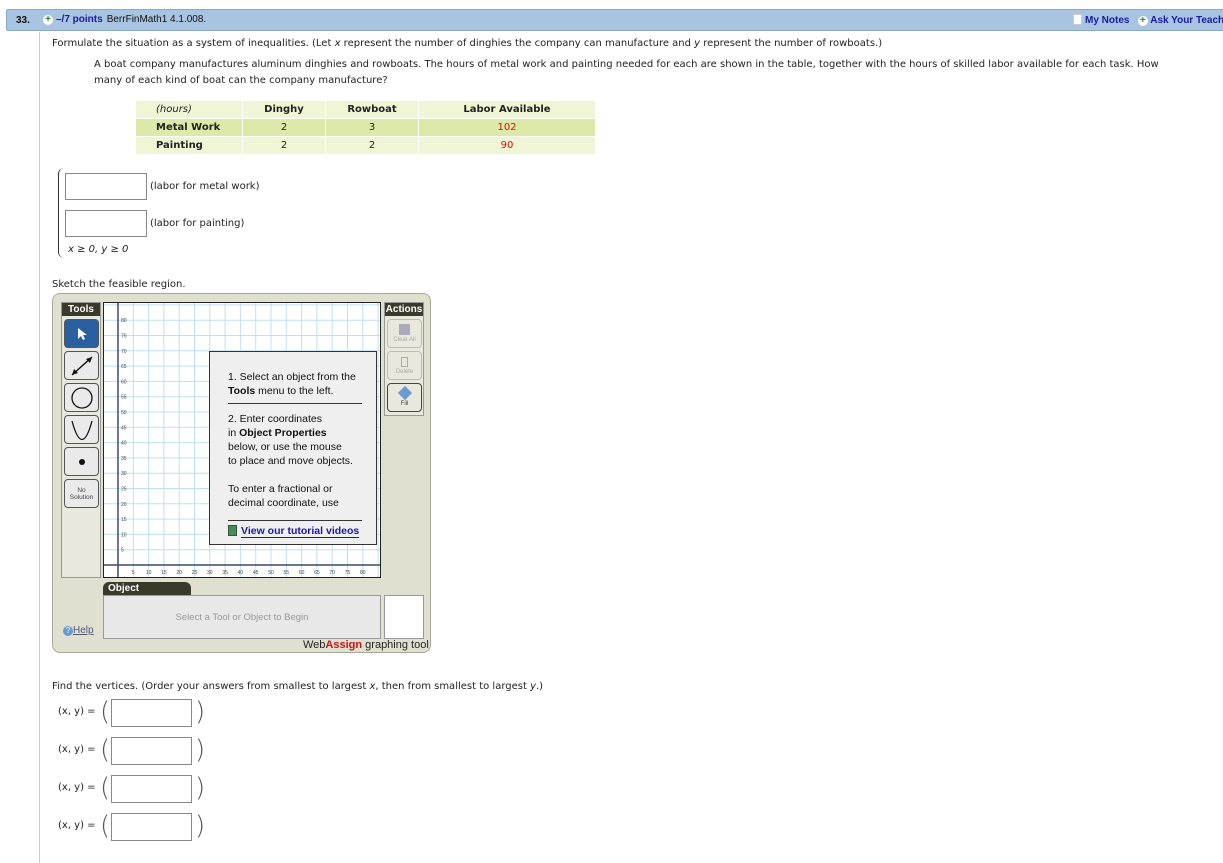 The width and height of the screenshot is (1223, 863). What do you see at coordinates (124, 413) in the screenshot?
I see `y-tick-label: 50` at bounding box center [124, 413].